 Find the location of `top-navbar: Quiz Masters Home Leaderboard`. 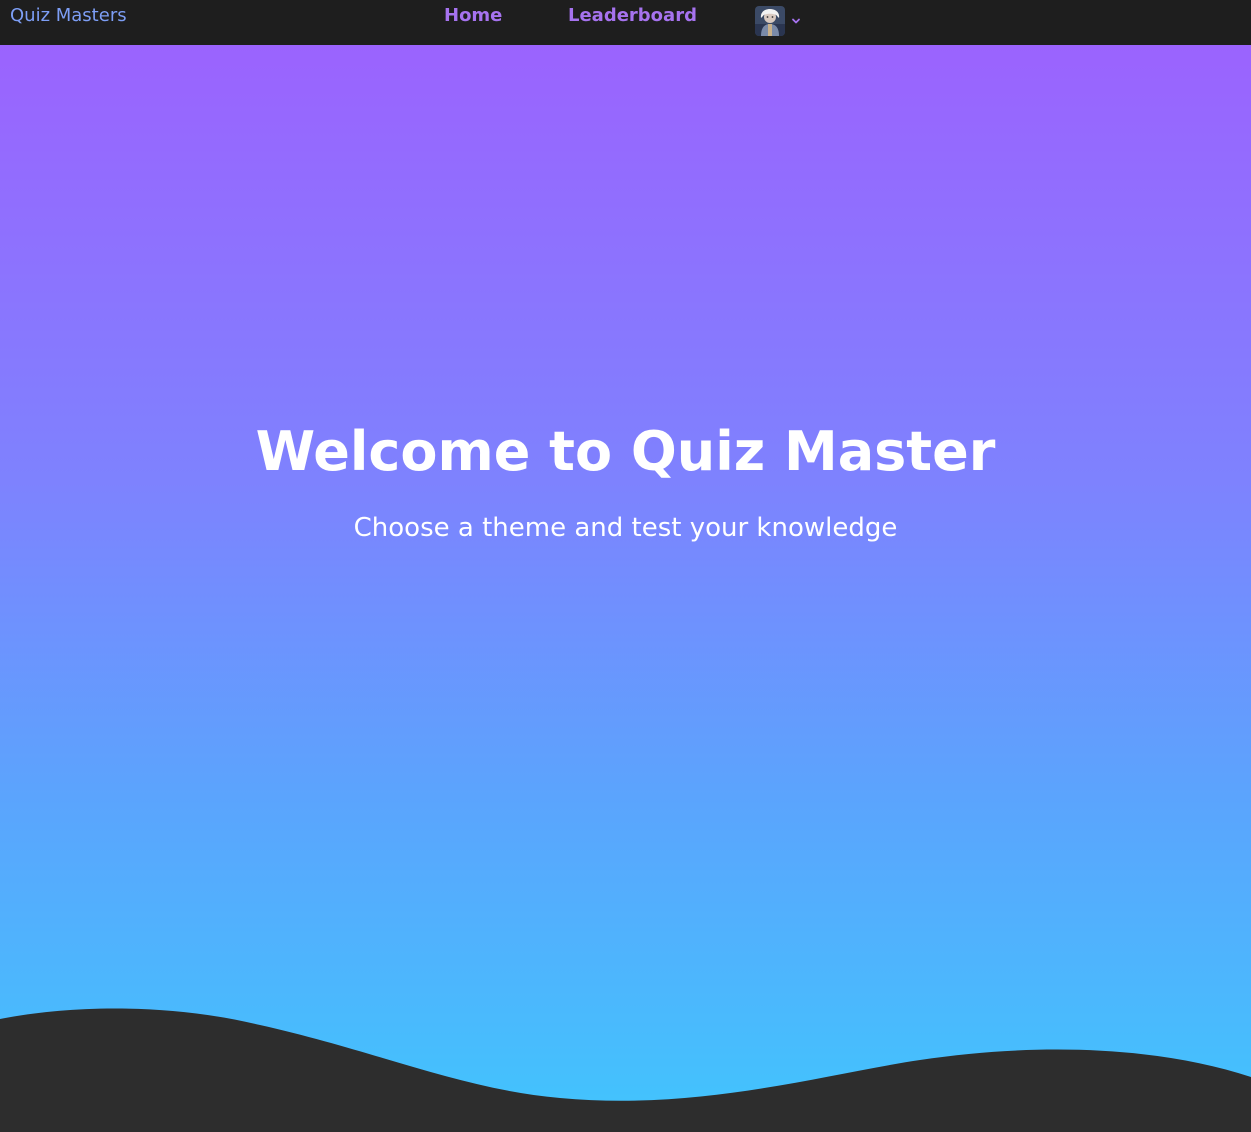

top-navbar: Quiz Masters Home Leaderboard is located at coordinates (625, 22).